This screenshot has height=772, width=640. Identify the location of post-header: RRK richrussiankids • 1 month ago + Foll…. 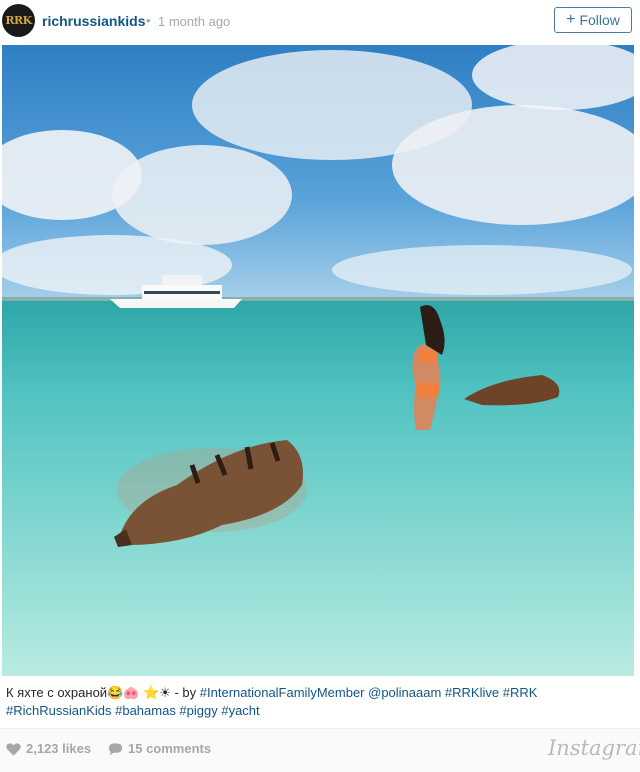
(320, 22).